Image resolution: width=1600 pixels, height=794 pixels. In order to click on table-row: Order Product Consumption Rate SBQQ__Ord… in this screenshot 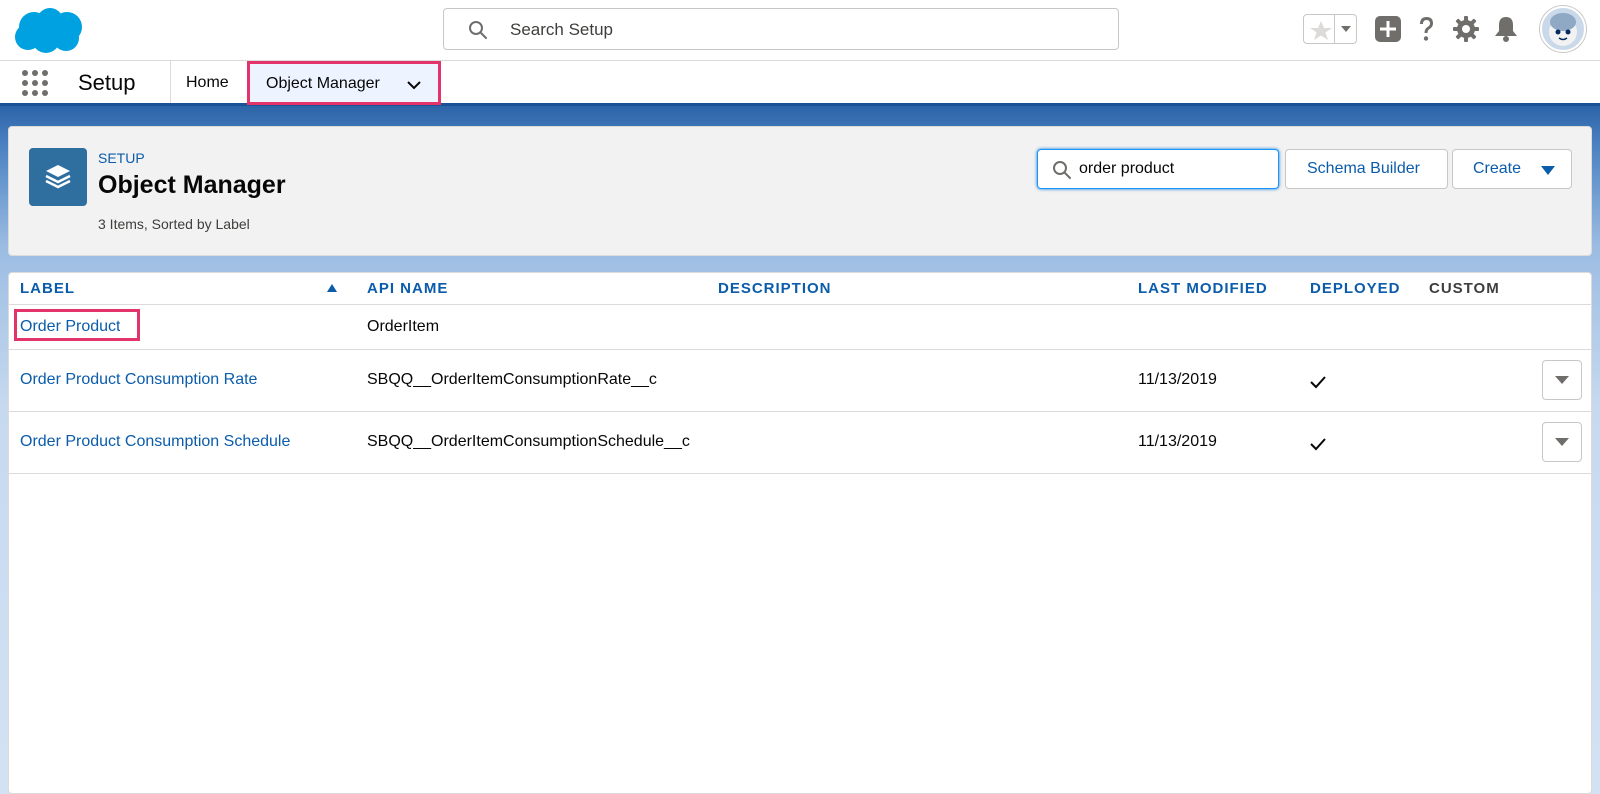, I will do `click(800, 381)`.